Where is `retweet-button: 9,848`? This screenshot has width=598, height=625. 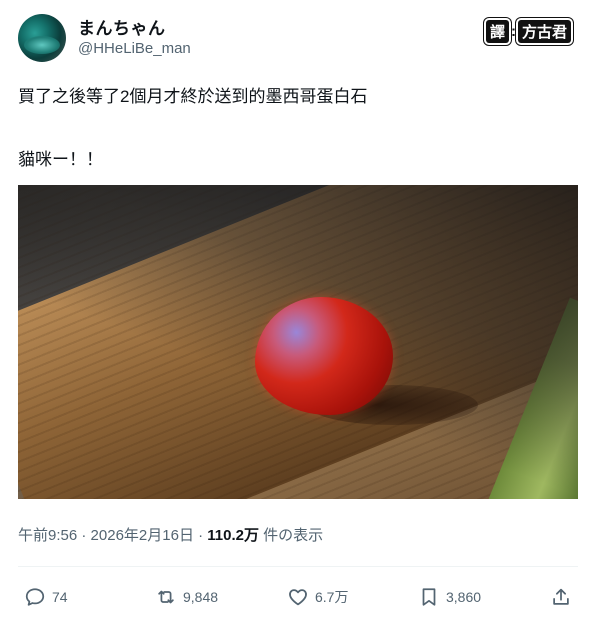 retweet-button: 9,848 is located at coordinates (186, 597).